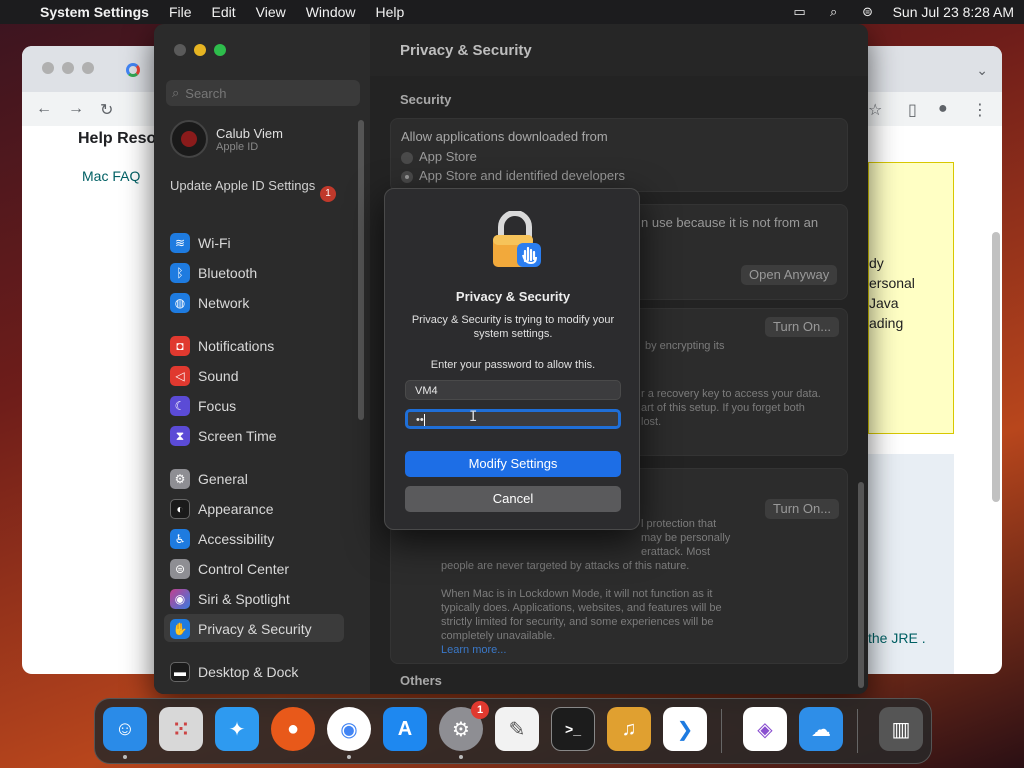 The height and width of the screenshot is (768, 1024). What do you see at coordinates (133, 70) in the screenshot?
I see `google-favicon-icon` at bounding box center [133, 70].